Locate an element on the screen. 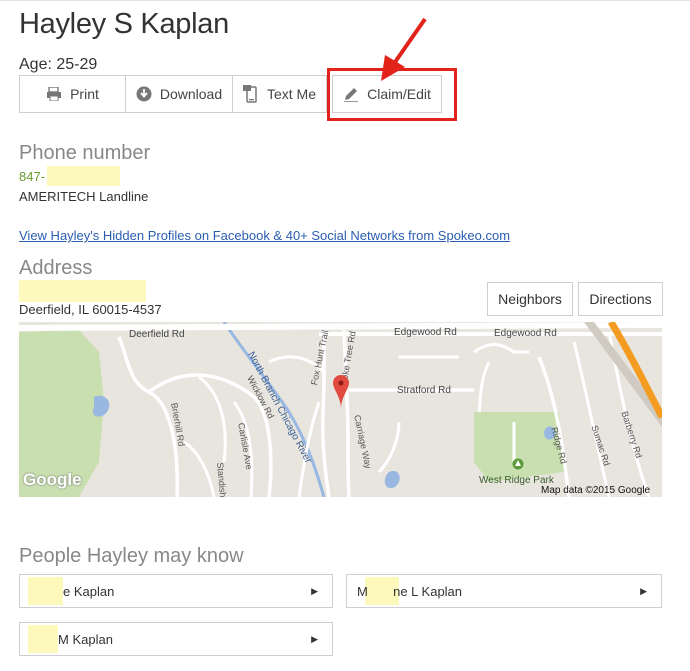 The image size is (690, 671). redacted-phone-mask is located at coordinates (83, 176).